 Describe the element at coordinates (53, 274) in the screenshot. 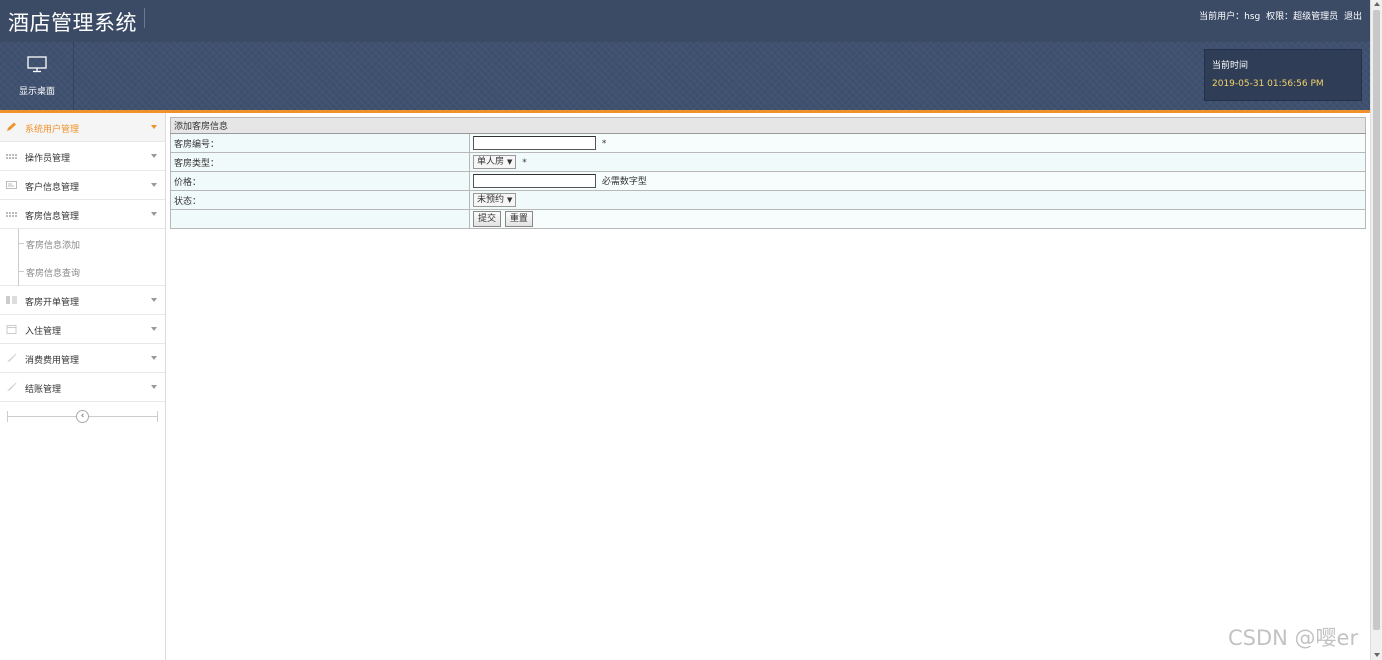

I see `submenu-item-label: 客房信息查询` at that location.